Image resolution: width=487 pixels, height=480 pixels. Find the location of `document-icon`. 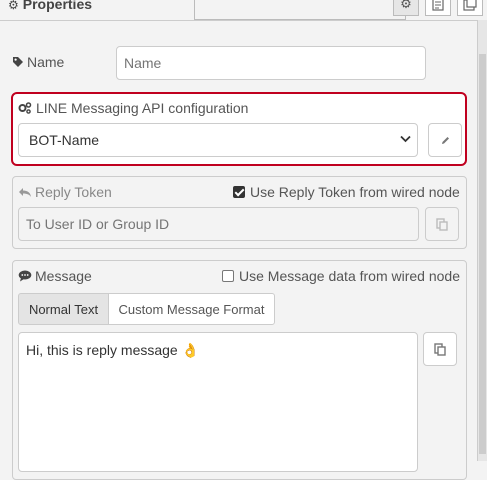

document-icon is located at coordinates (438, 5).